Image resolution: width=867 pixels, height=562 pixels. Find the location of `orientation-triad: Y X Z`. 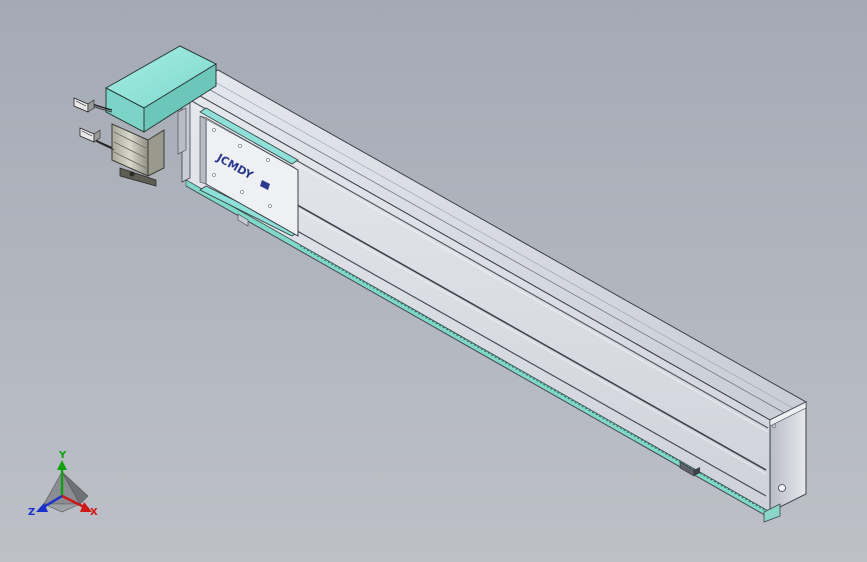

orientation-triad: Y X Z is located at coordinates (63, 484).